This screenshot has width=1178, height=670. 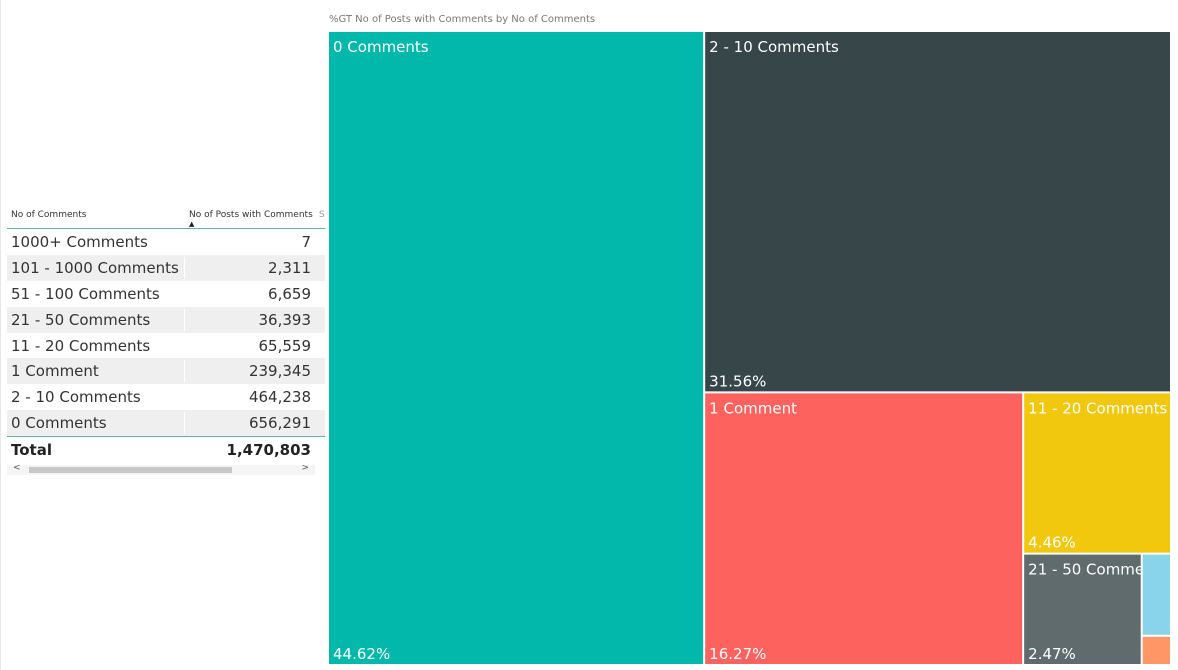 I want to click on treemap-tile-51-100-comments, so click(x=1156, y=594).